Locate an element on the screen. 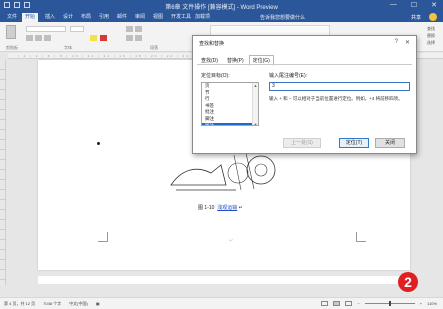 The image size is (443, 309). tab-addins: 加载项 is located at coordinates (202, 17).